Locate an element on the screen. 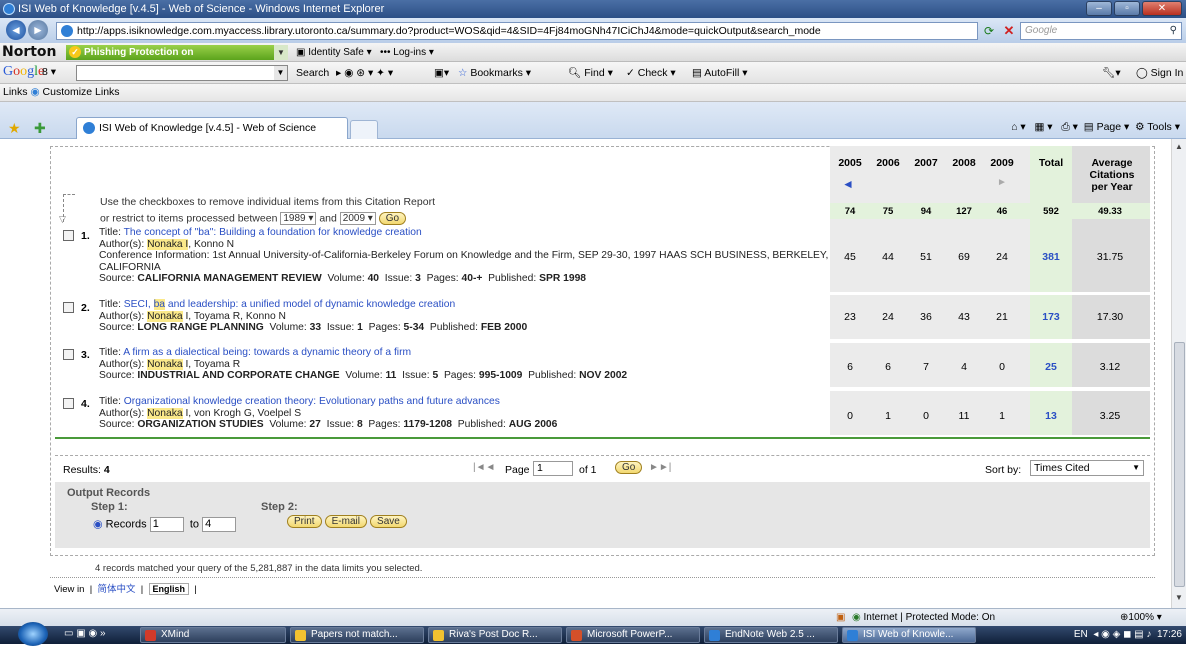 Image resolution: width=1186 pixels, height=646 pixels. identity-safe-label: Identity Safe ▾ is located at coordinates (340, 52).